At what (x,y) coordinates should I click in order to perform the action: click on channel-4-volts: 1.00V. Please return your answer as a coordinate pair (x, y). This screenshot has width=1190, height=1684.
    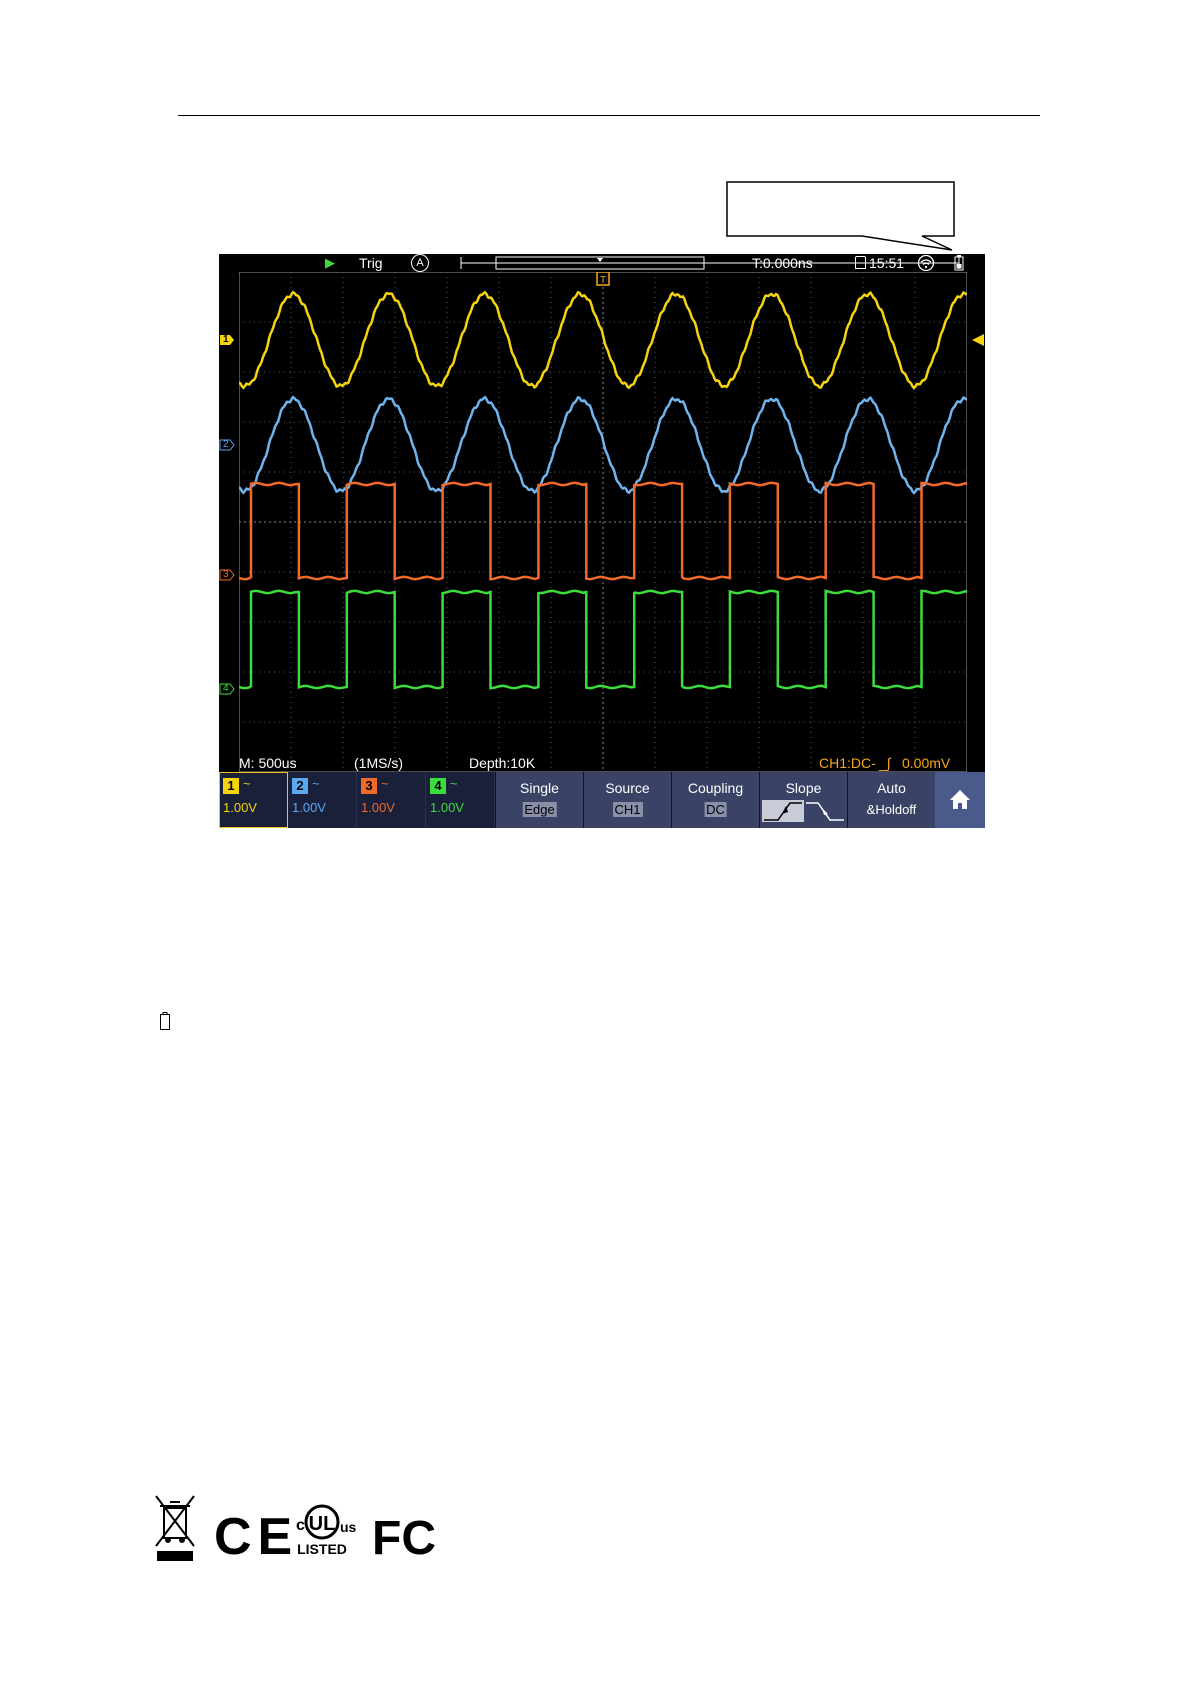
    Looking at the image, I should click on (447, 807).